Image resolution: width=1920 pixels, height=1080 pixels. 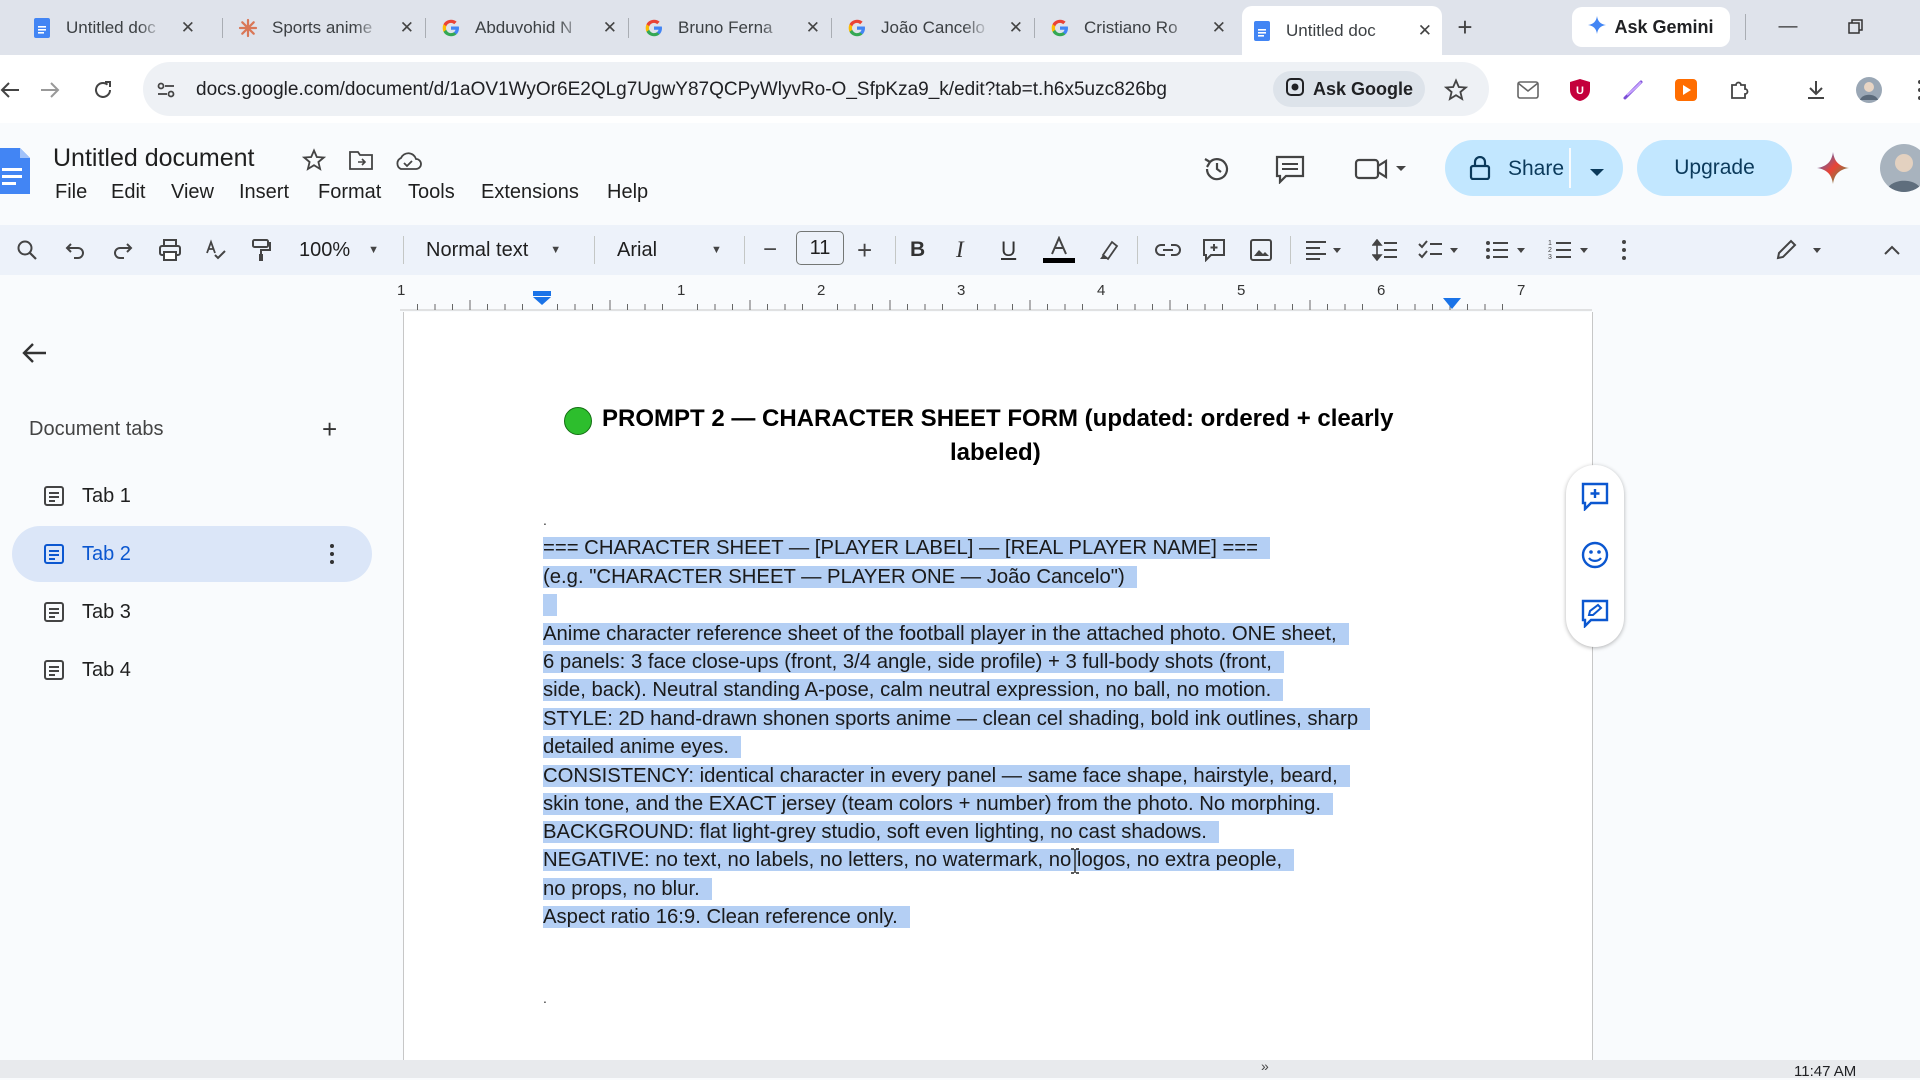 I want to click on right-indent-marker, so click(x=1452, y=304).